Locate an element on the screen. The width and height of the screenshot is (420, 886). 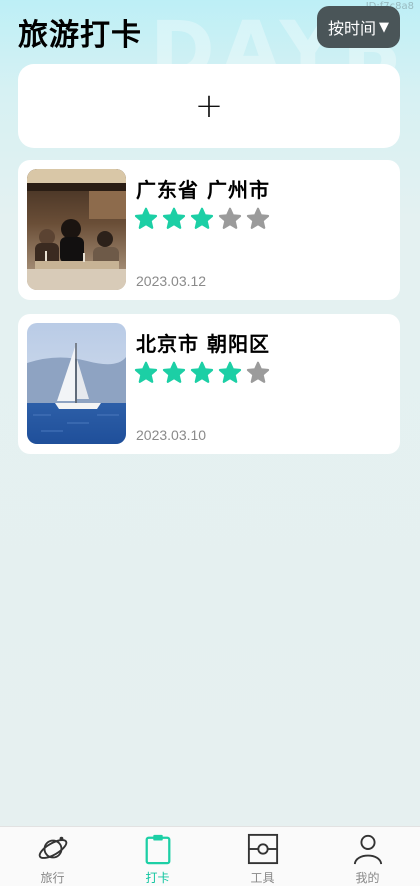
record-card: 广东省 广州市 2023.03.12 is located at coordinates (209, 230).